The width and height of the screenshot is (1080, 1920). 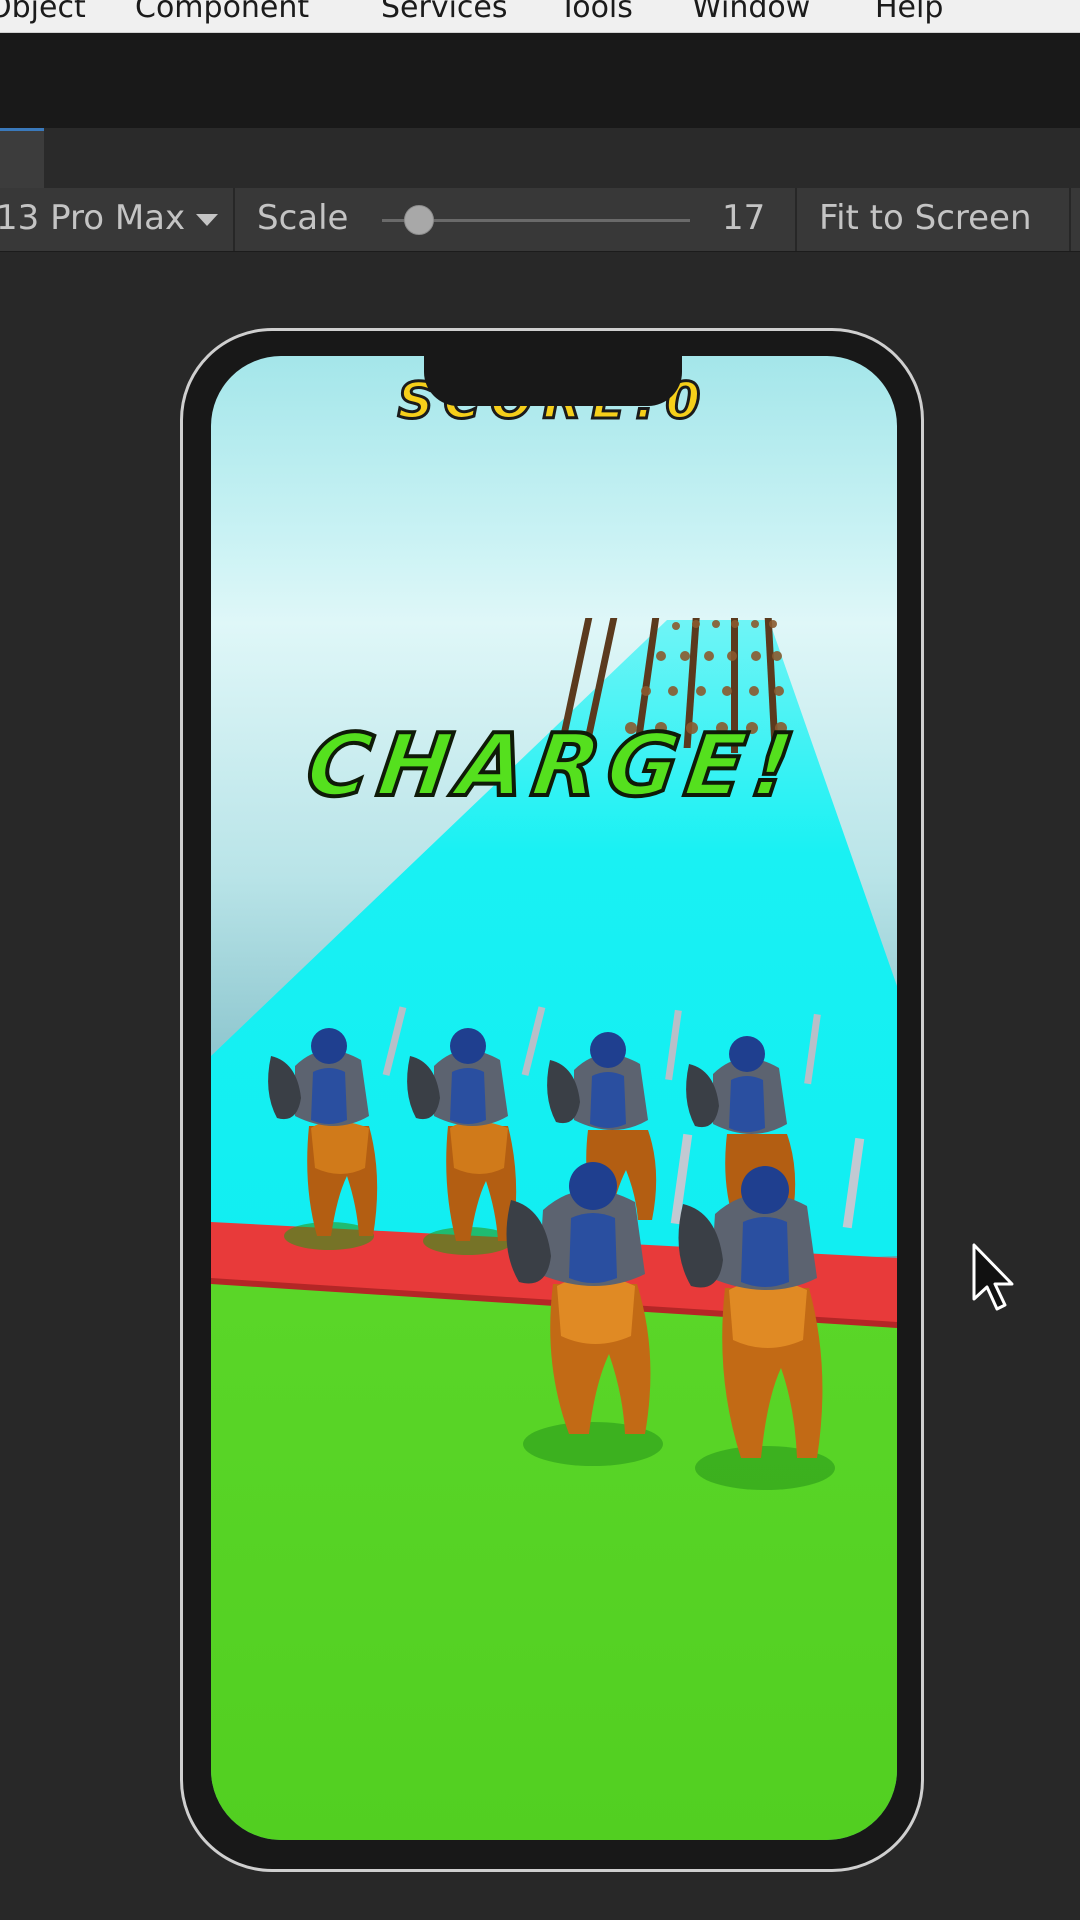 What do you see at coordinates (222, 13) in the screenshot?
I see `menu-item-component: Component` at bounding box center [222, 13].